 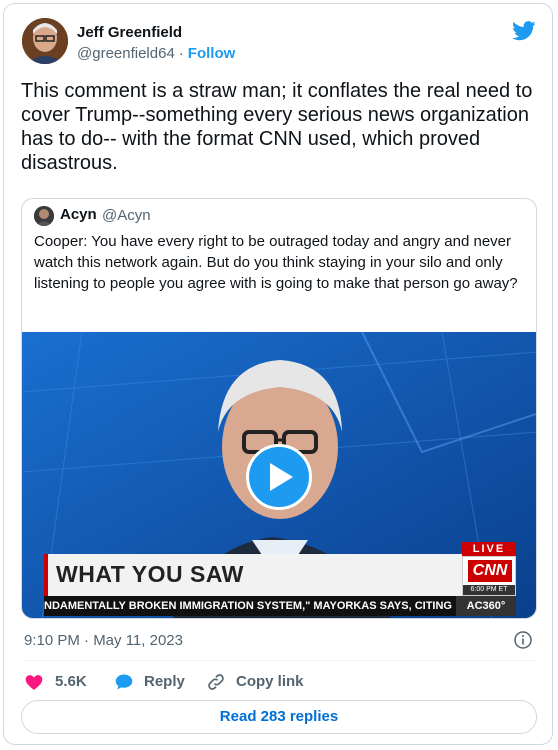 What do you see at coordinates (489, 590) in the screenshot?
I see `broadcast-time: 6:00 PM ET` at bounding box center [489, 590].